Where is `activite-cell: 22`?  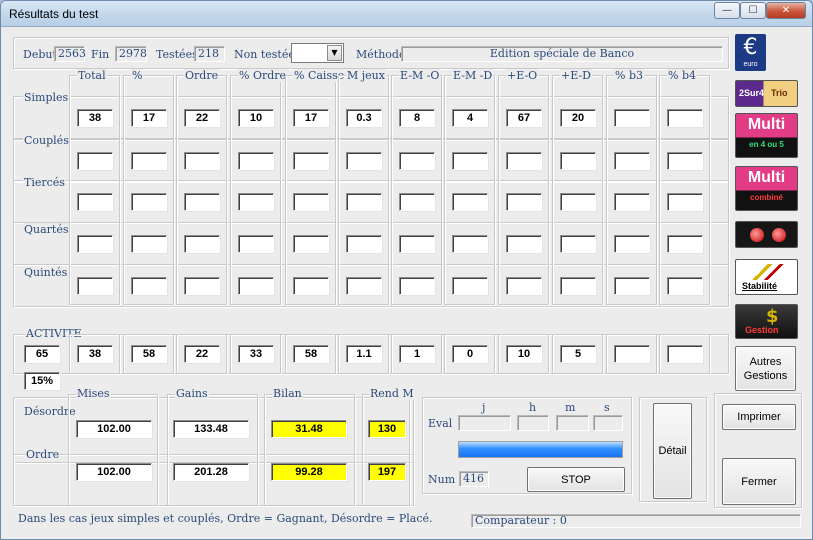
activite-cell: 22 is located at coordinates (202, 354).